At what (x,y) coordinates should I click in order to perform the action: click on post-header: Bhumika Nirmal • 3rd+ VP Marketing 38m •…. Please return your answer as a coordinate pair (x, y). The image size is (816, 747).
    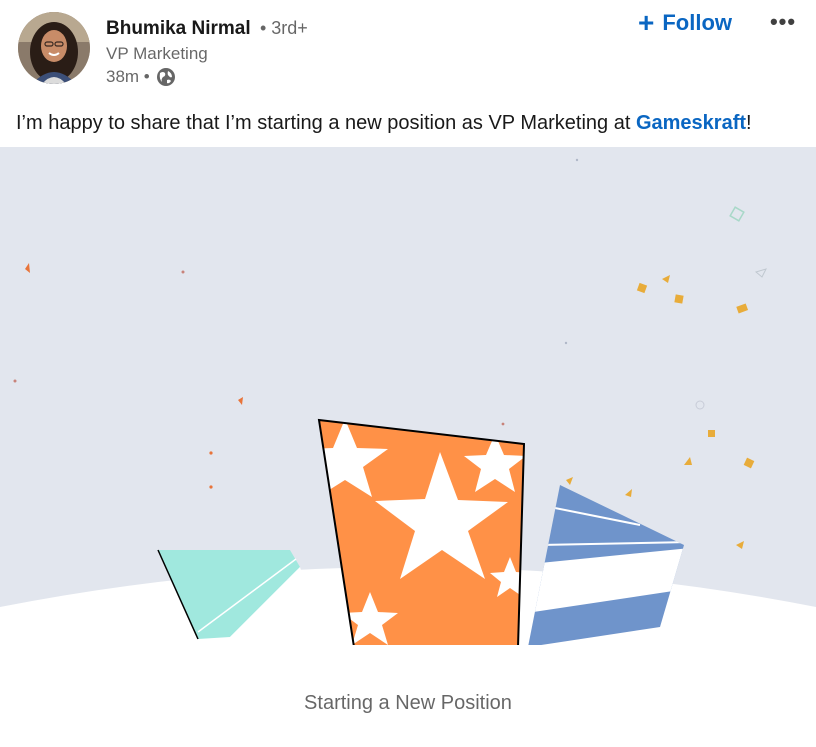
    Looking at the image, I should click on (408, 50).